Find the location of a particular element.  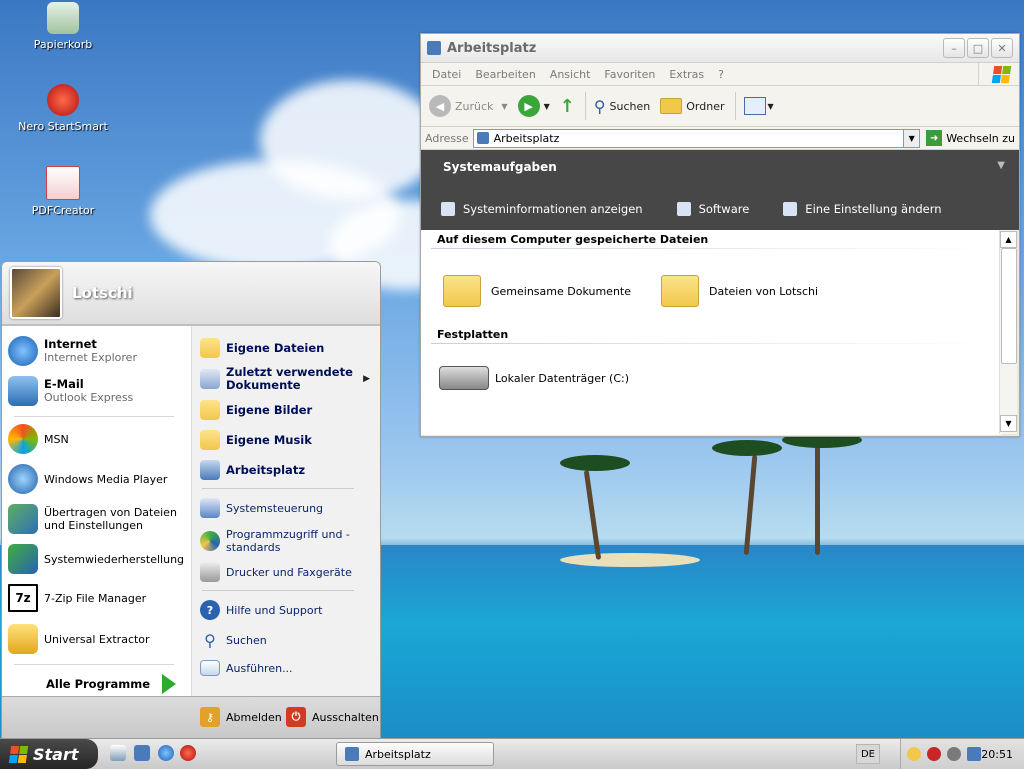

show-desktop-icon is located at coordinates (118, 753).